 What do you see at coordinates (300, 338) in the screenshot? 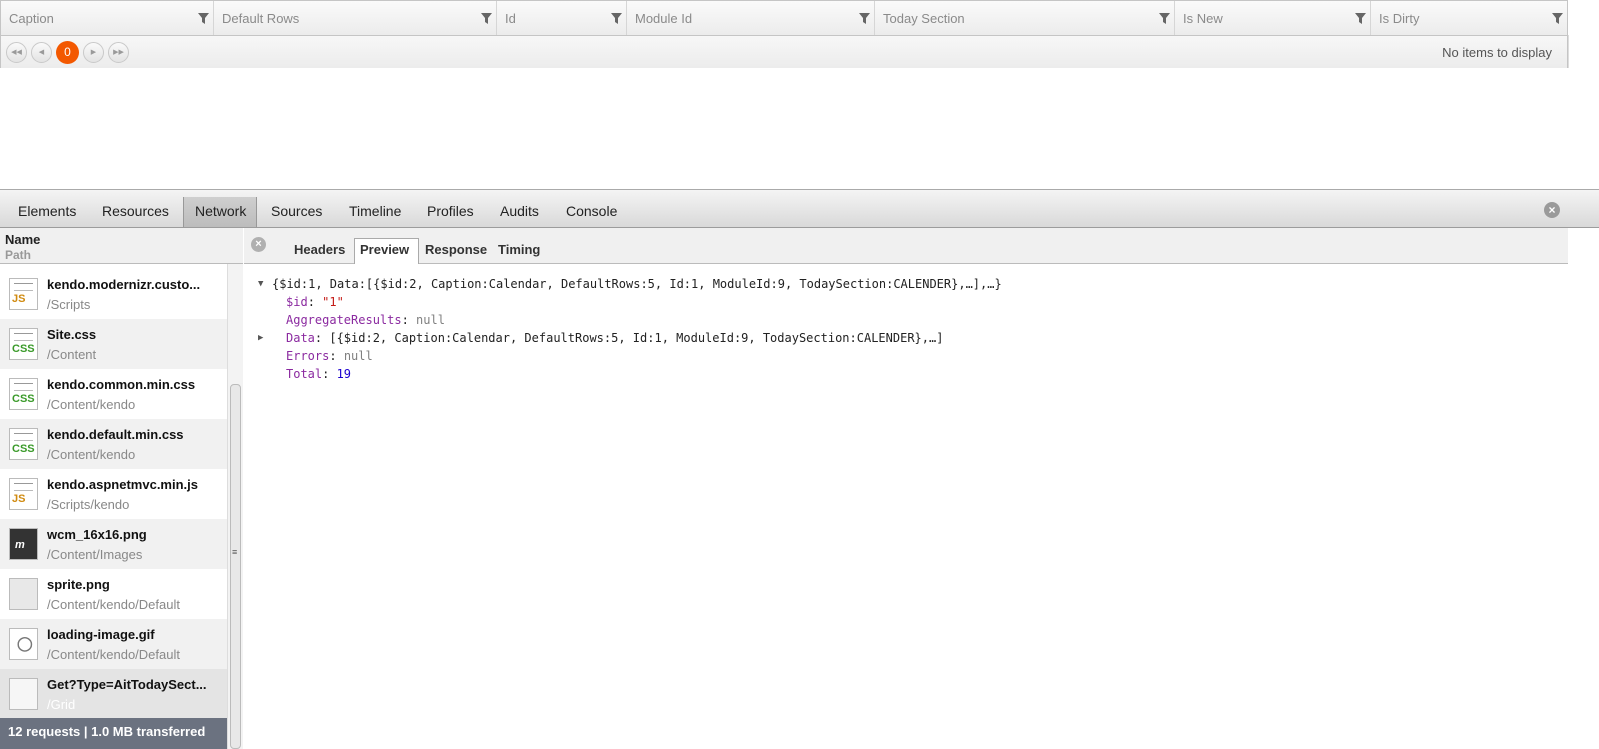
I see `json-key: Data` at bounding box center [300, 338].